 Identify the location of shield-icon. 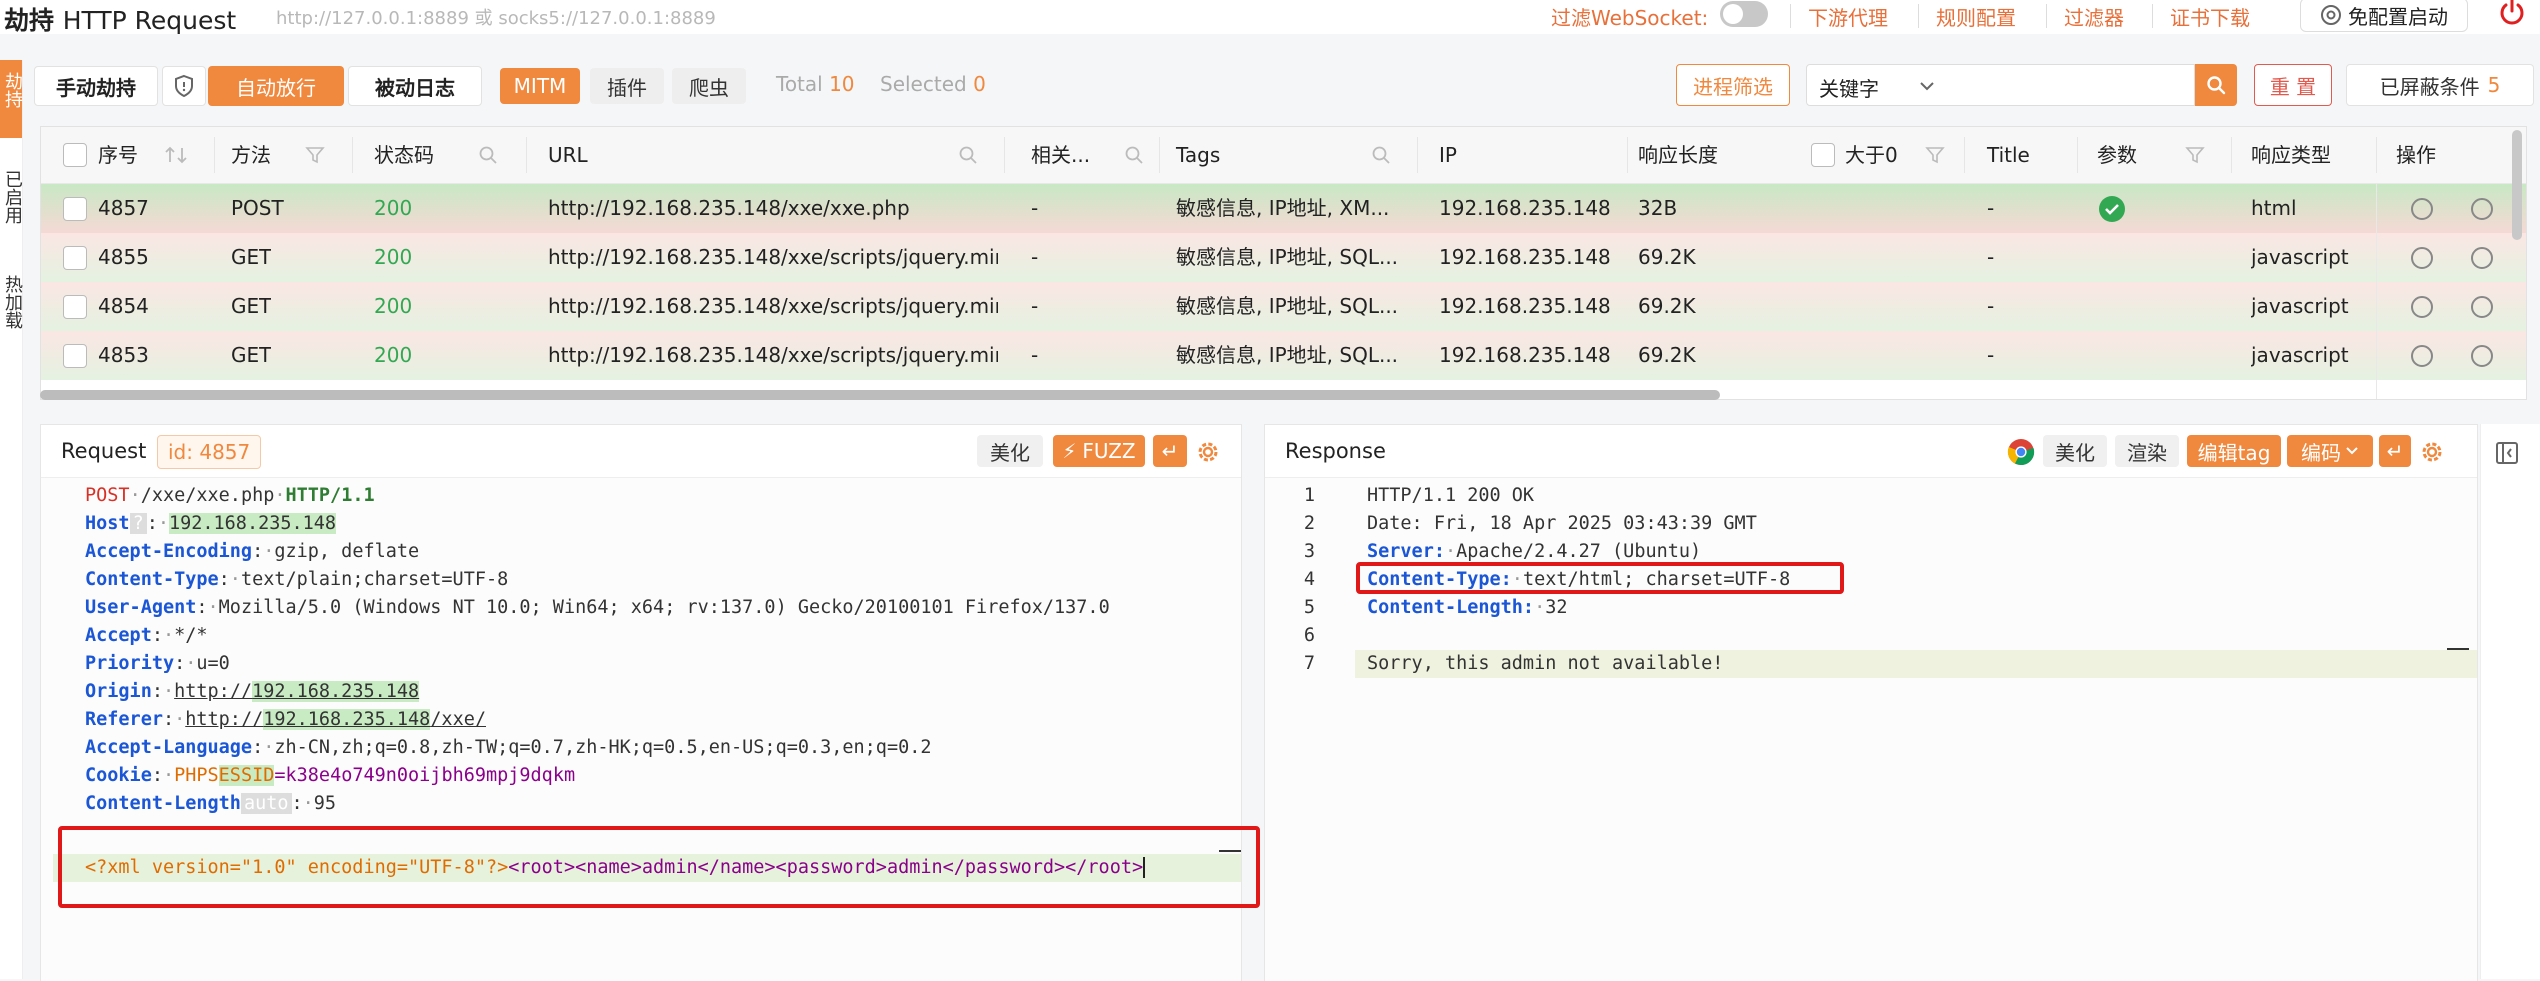
(184, 86).